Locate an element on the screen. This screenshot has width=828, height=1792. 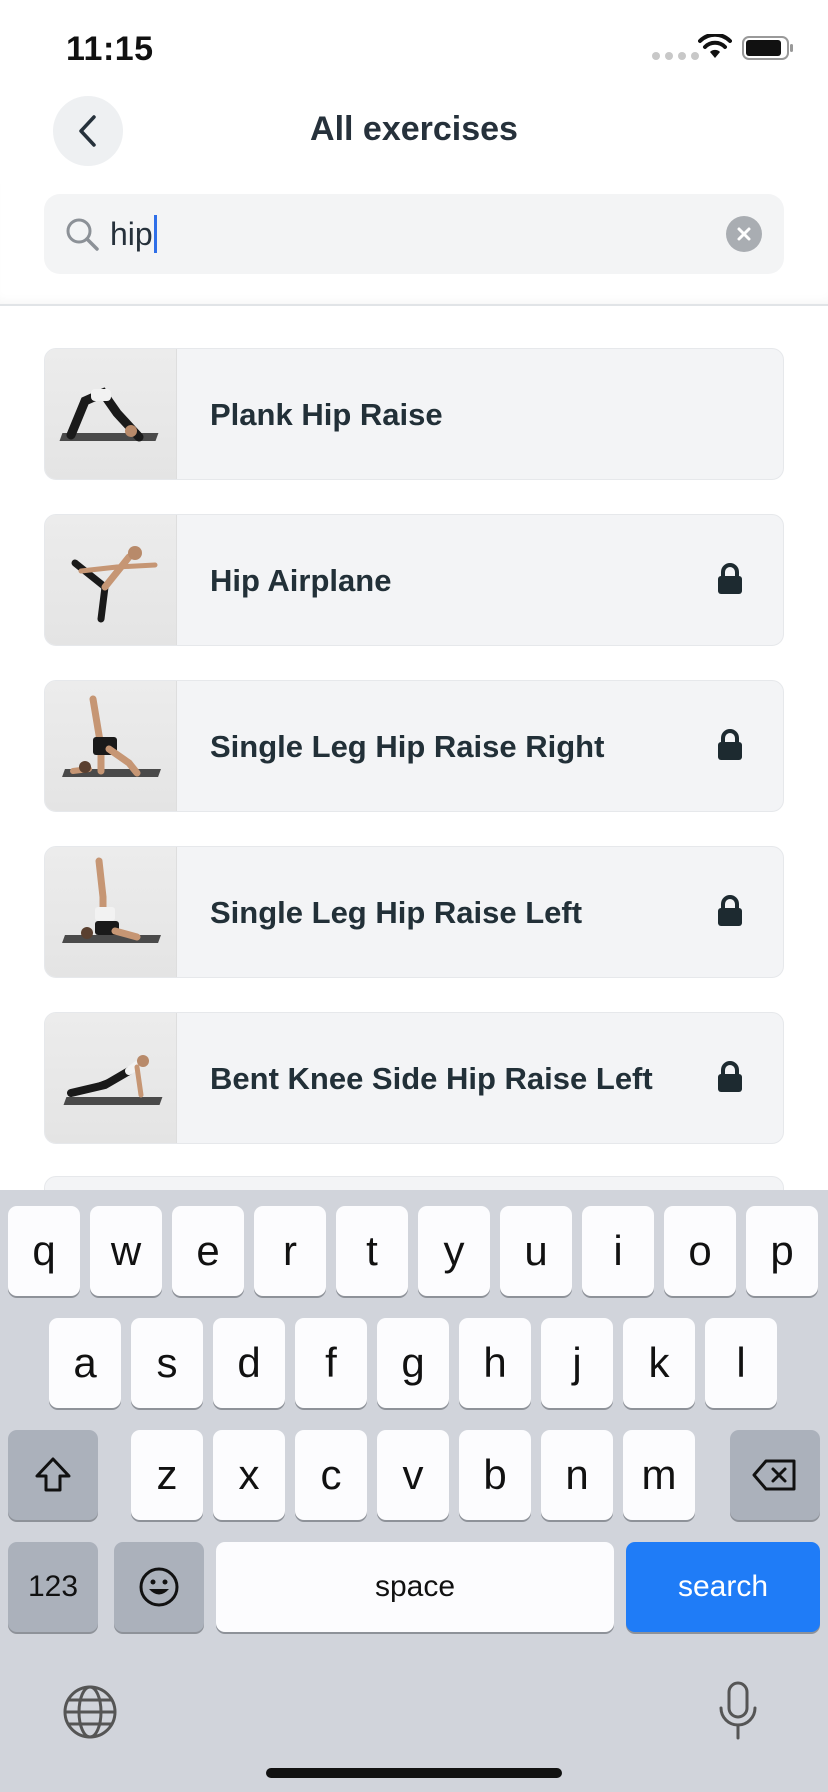
key-a: a is located at coordinates (85, 1363).